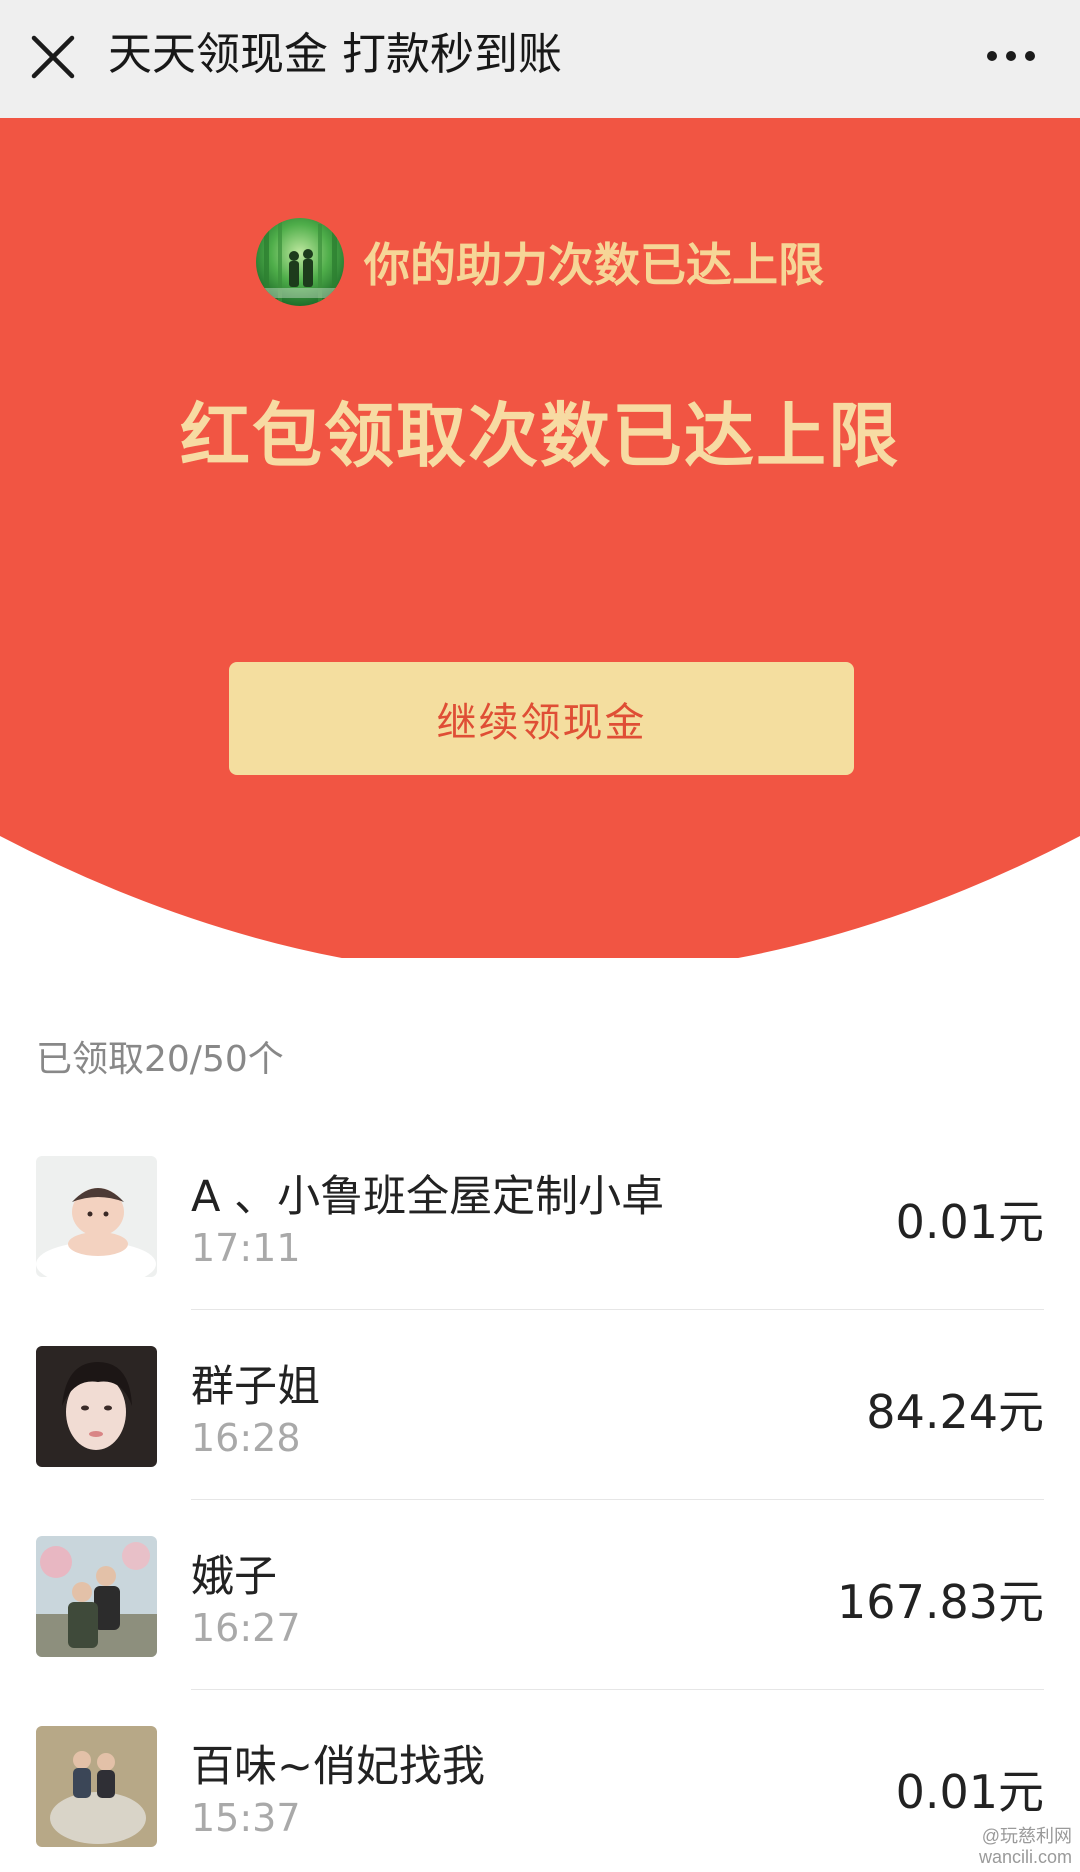 This screenshot has width=1080, height=1872. I want to click on record-amount: 84.24元, so click(955, 1412).